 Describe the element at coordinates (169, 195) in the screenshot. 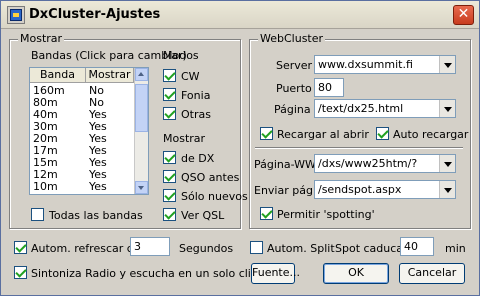

I see `solo-nuevos-checkbox` at that location.